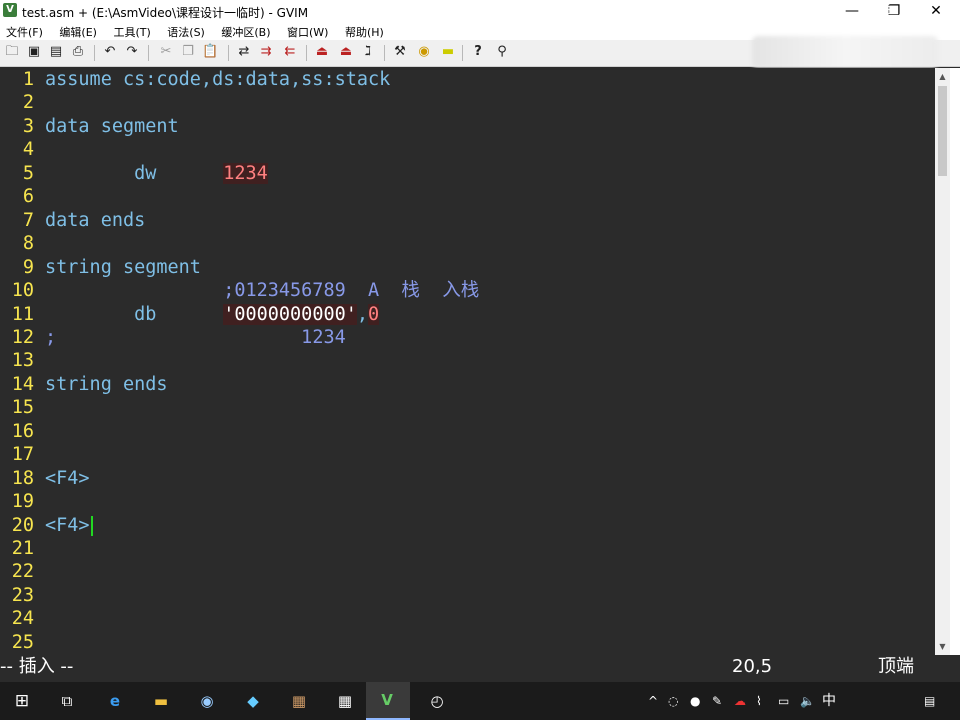 This screenshot has width=960, height=720. I want to click on code-token: string segment, so click(123, 267).